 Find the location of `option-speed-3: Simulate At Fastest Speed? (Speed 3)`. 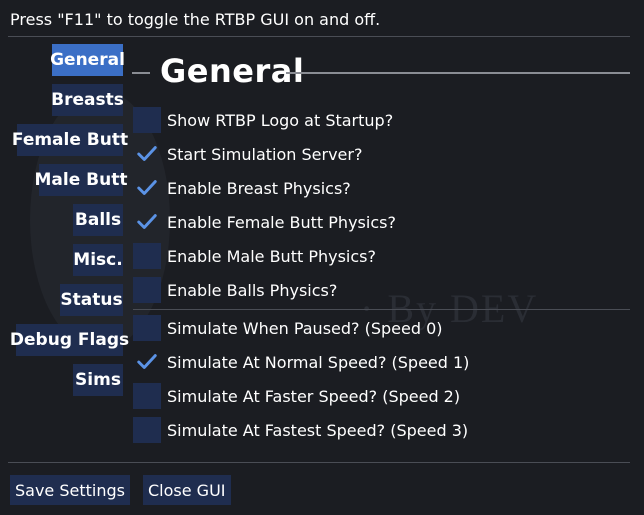

option-speed-3: Simulate At Fastest Speed? (Speed 3) is located at coordinates (300, 430).